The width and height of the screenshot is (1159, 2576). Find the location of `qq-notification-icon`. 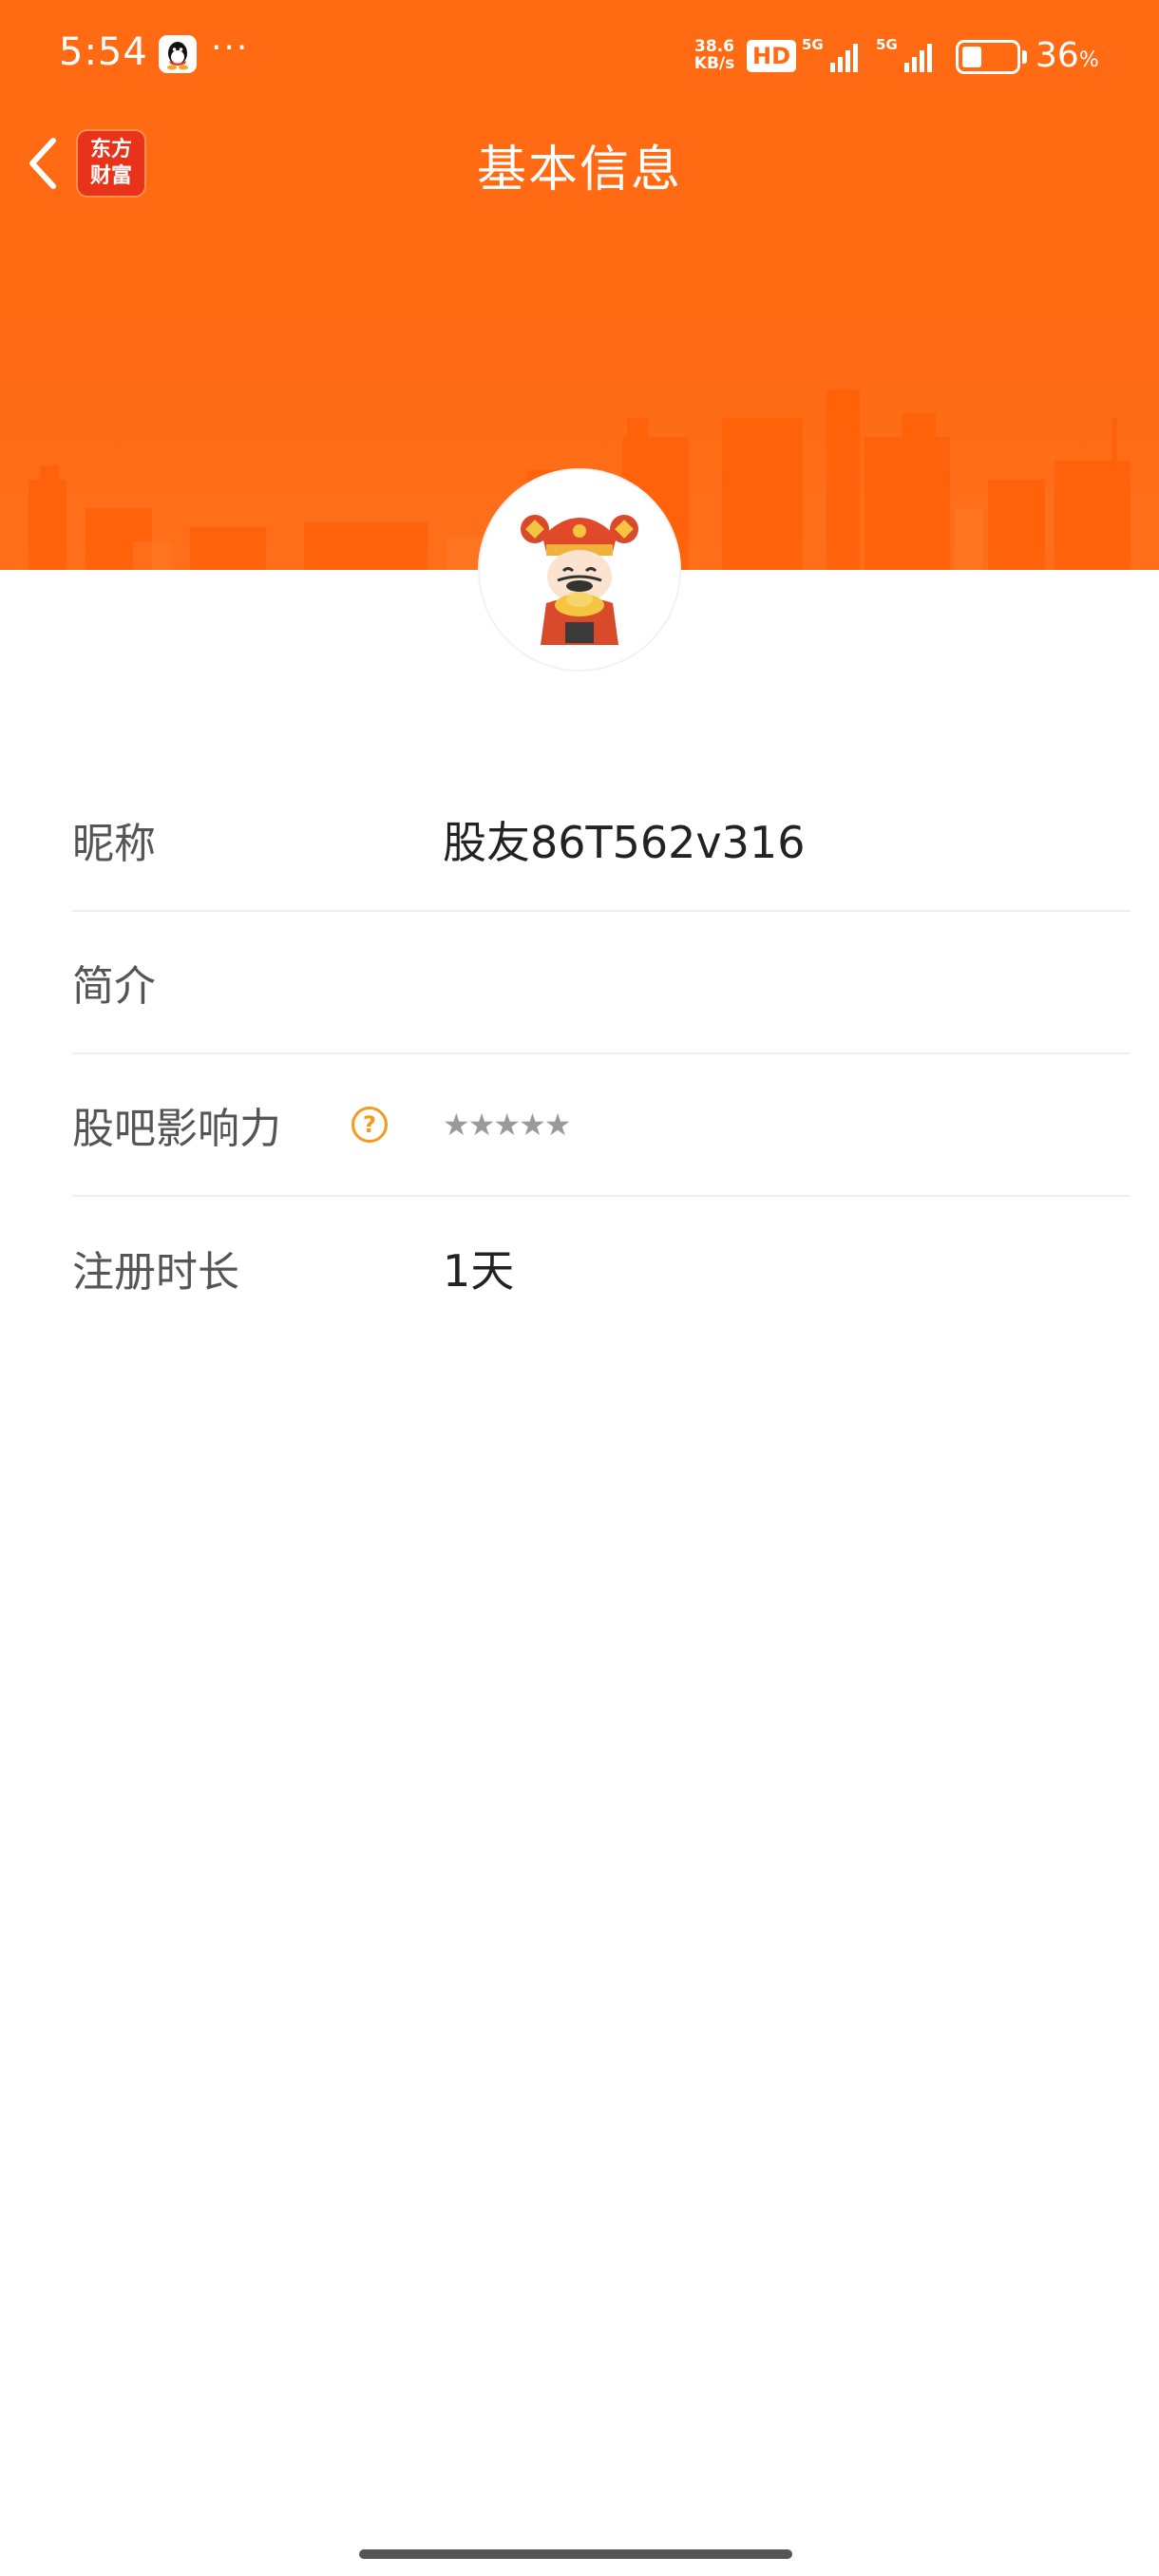

qq-notification-icon is located at coordinates (178, 54).